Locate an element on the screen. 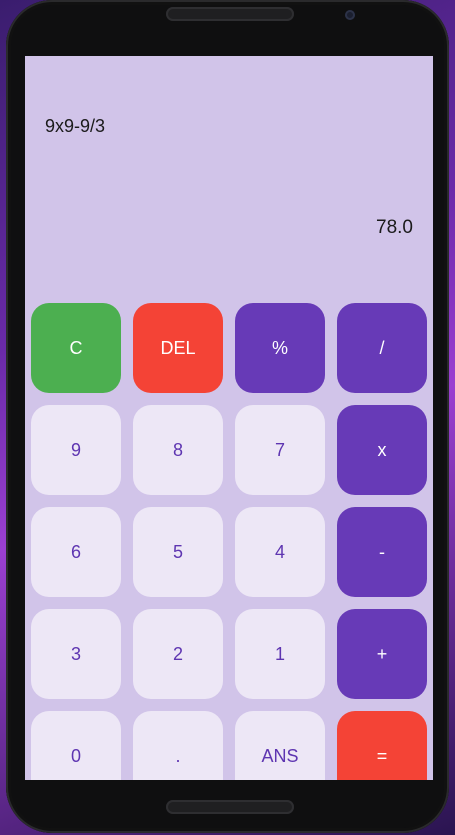  earpiece-speaker is located at coordinates (230, 14).